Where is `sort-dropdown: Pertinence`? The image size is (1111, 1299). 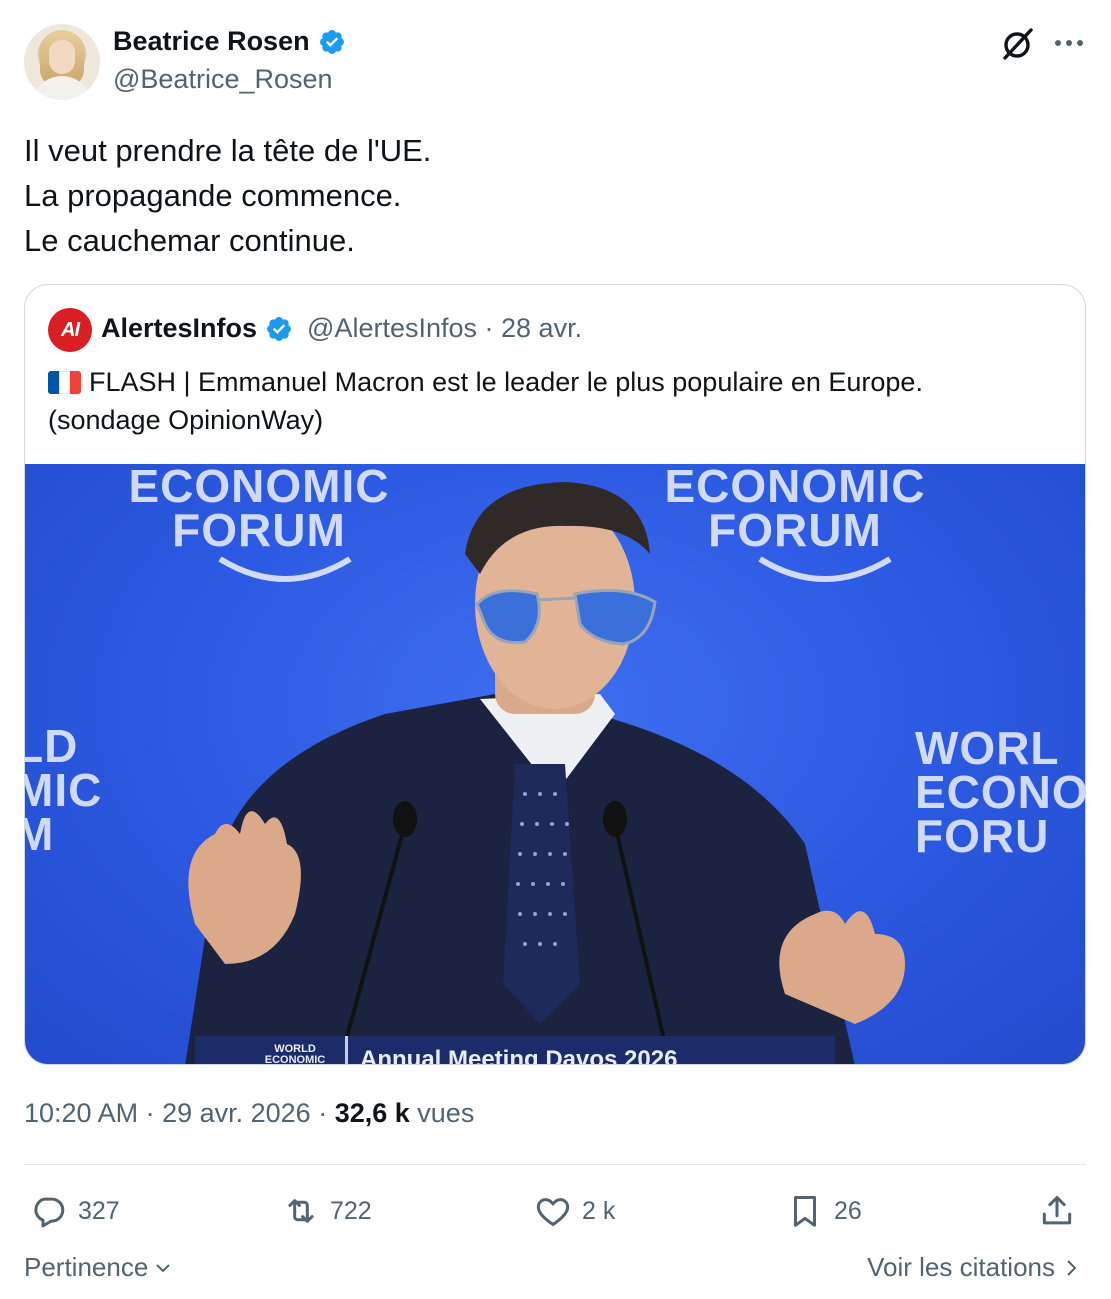
sort-dropdown: Pertinence is located at coordinates (99, 1267).